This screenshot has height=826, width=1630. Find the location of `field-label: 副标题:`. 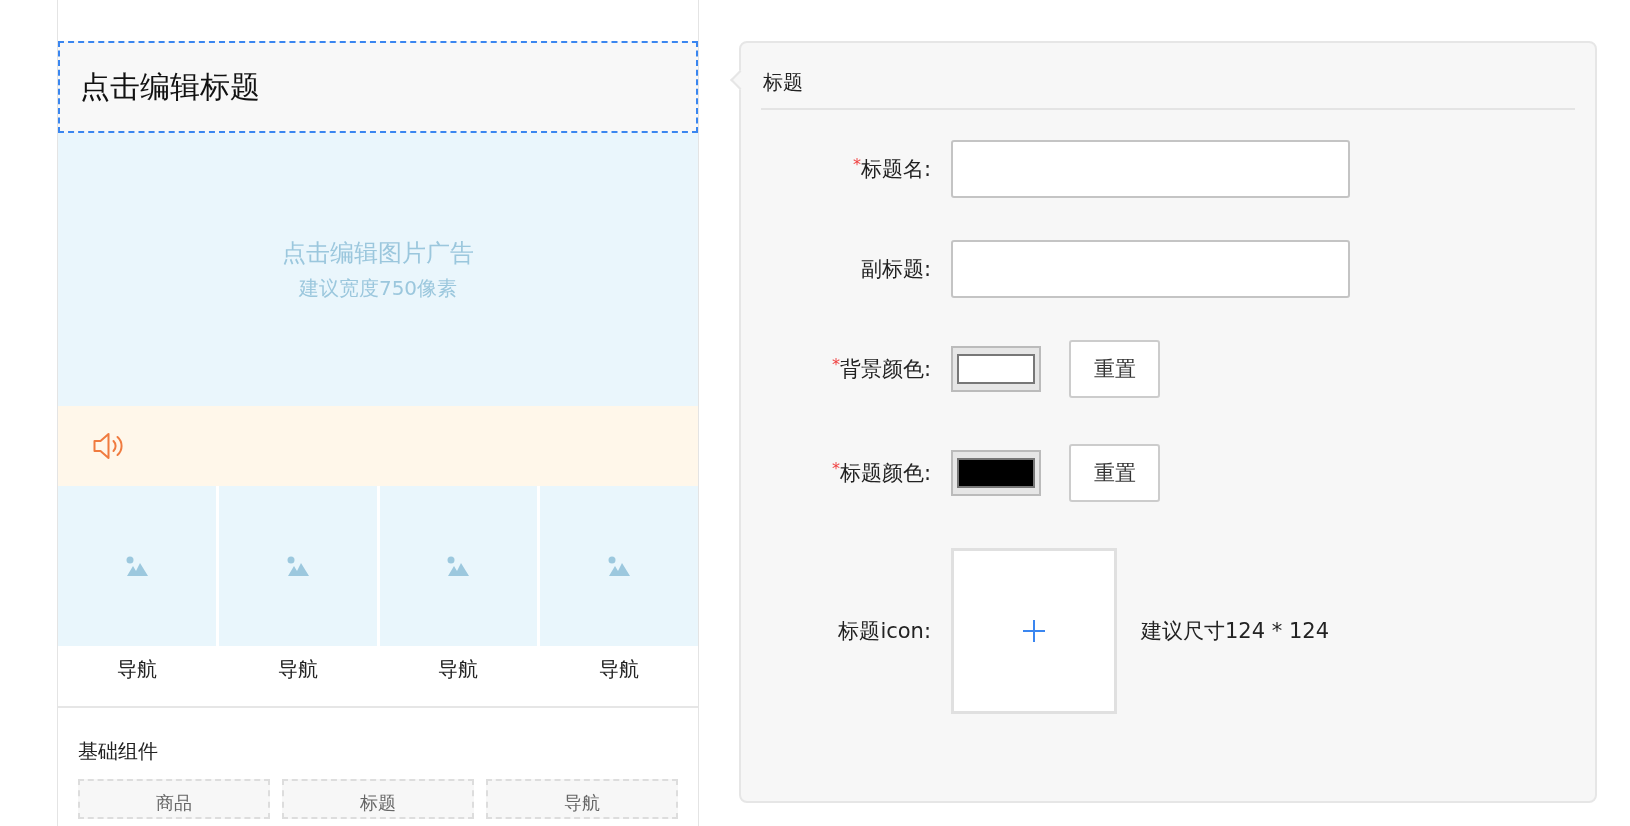

field-label: 副标题: is located at coordinates (895, 269).